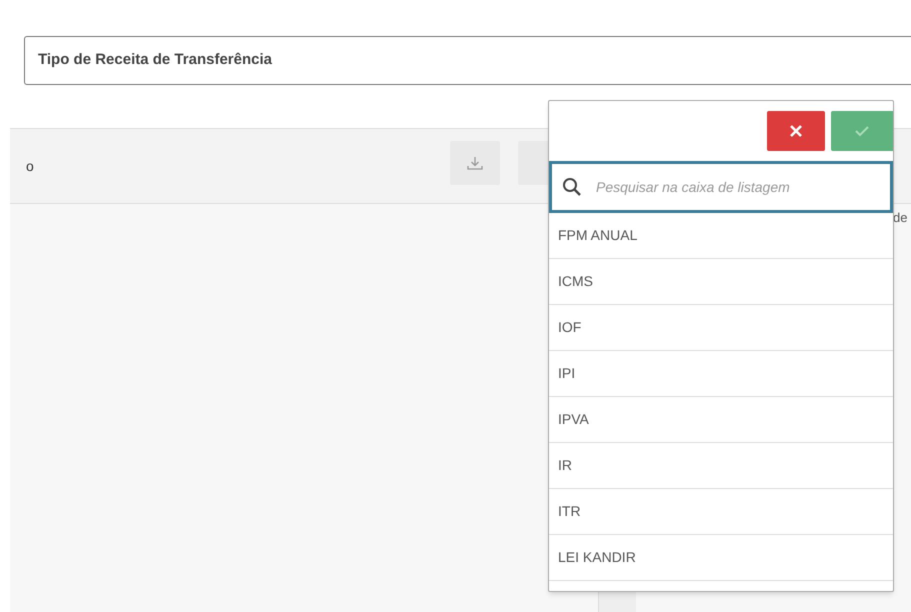 The image size is (911, 612). What do you see at coordinates (721, 374) in the screenshot?
I see `list-item: IPI` at bounding box center [721, 374].